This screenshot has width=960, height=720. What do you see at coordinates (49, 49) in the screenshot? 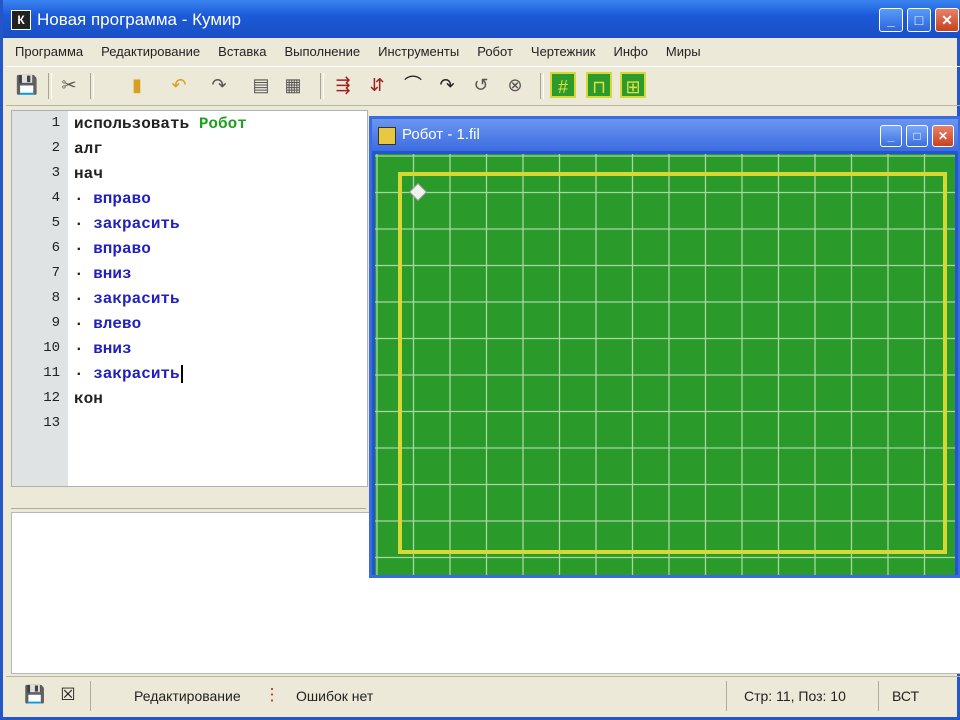
I see `menu-program: Программа` at bounding box center [49, 49].